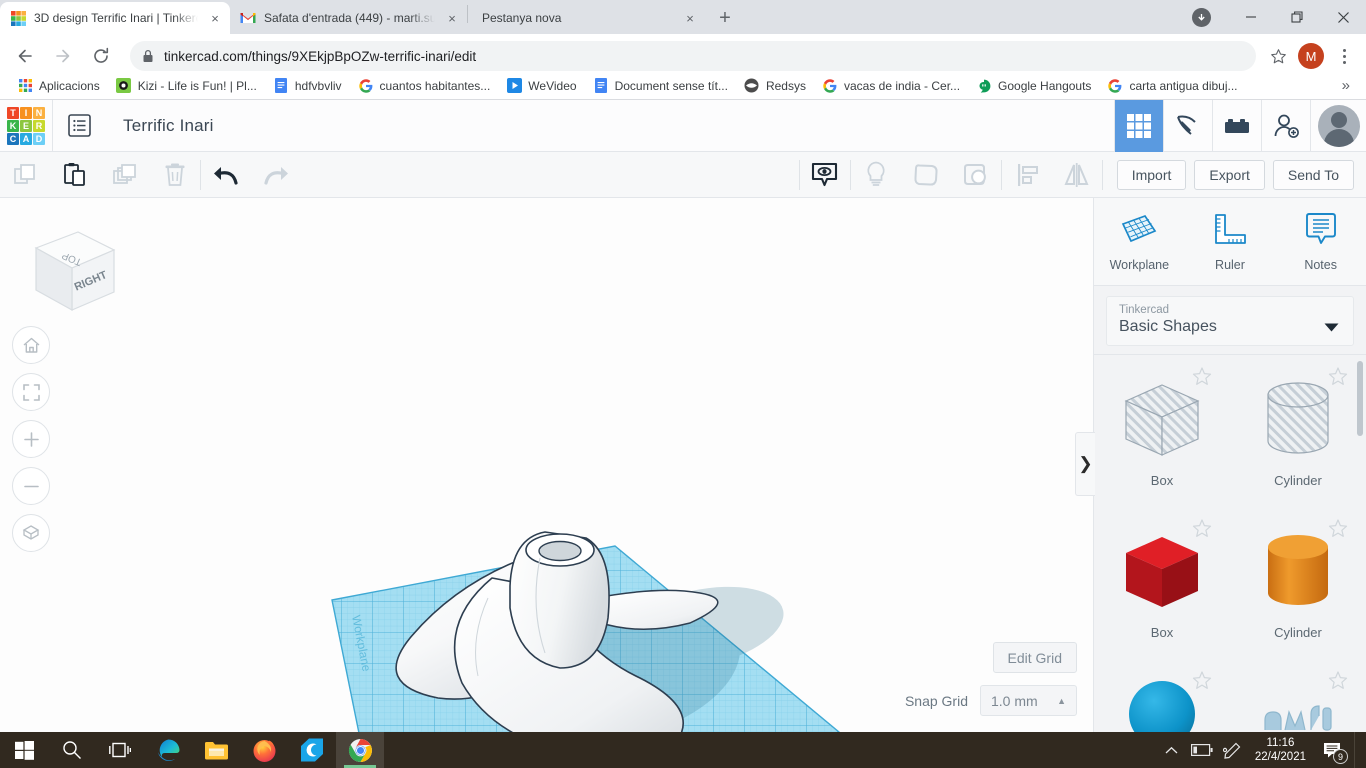  I want to click on project-list-button, so click(79, 126).